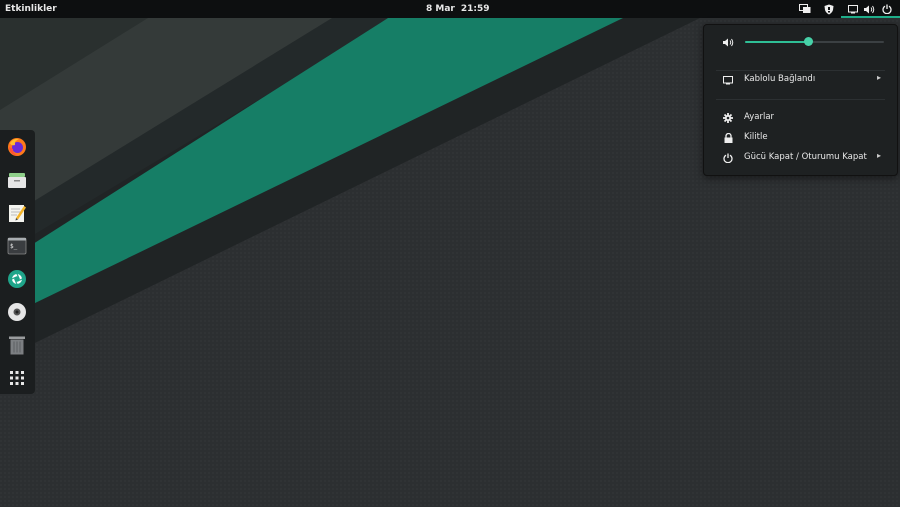 The image size is (900, 507). I want to click on network-label: Kablolu Bağlandı, so click(780, 79).